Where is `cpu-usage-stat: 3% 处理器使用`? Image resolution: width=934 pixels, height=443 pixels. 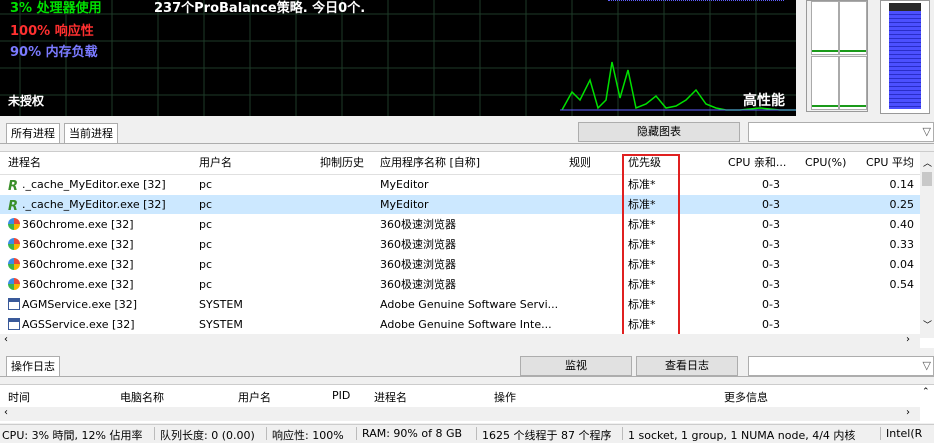
cpu-usage-stat: 3% 处理器使用 is located at coordinates (56, 8).